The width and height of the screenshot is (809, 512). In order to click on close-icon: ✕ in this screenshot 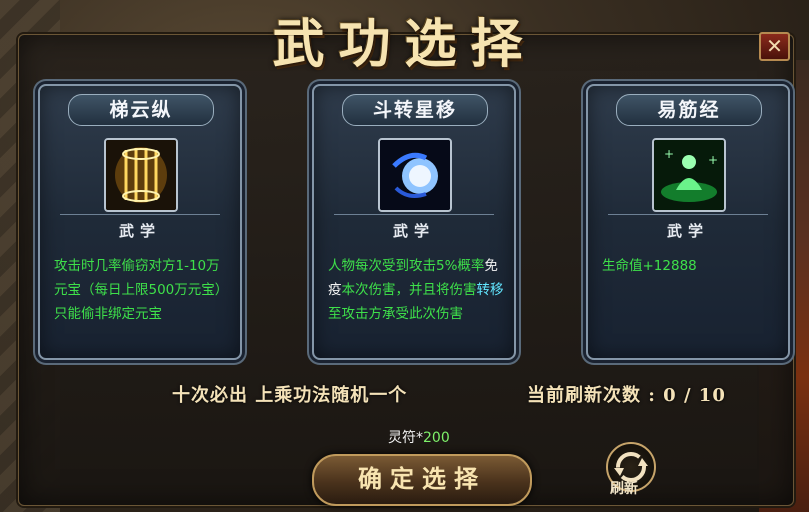, I will do `click(774, 46)`.